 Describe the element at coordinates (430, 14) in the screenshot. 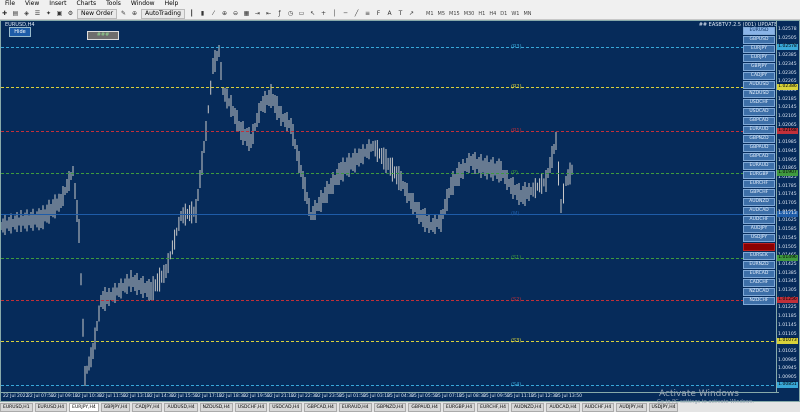

I see `timeframe-m1: M1` at that location.